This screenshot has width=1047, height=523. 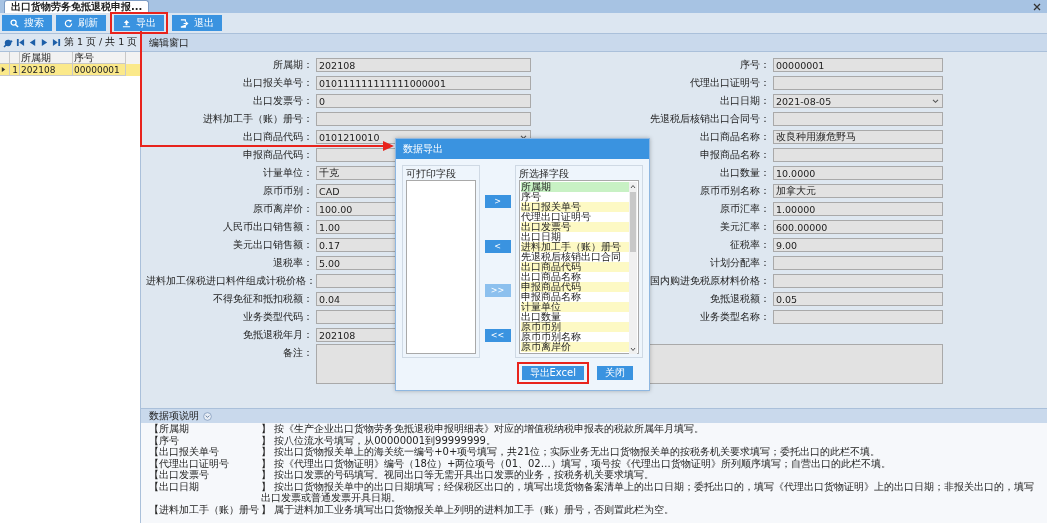 What do you see at coordinates (15, 70) in the screenshot?
I see `row-number: 1` at bounding box center [15, 70].